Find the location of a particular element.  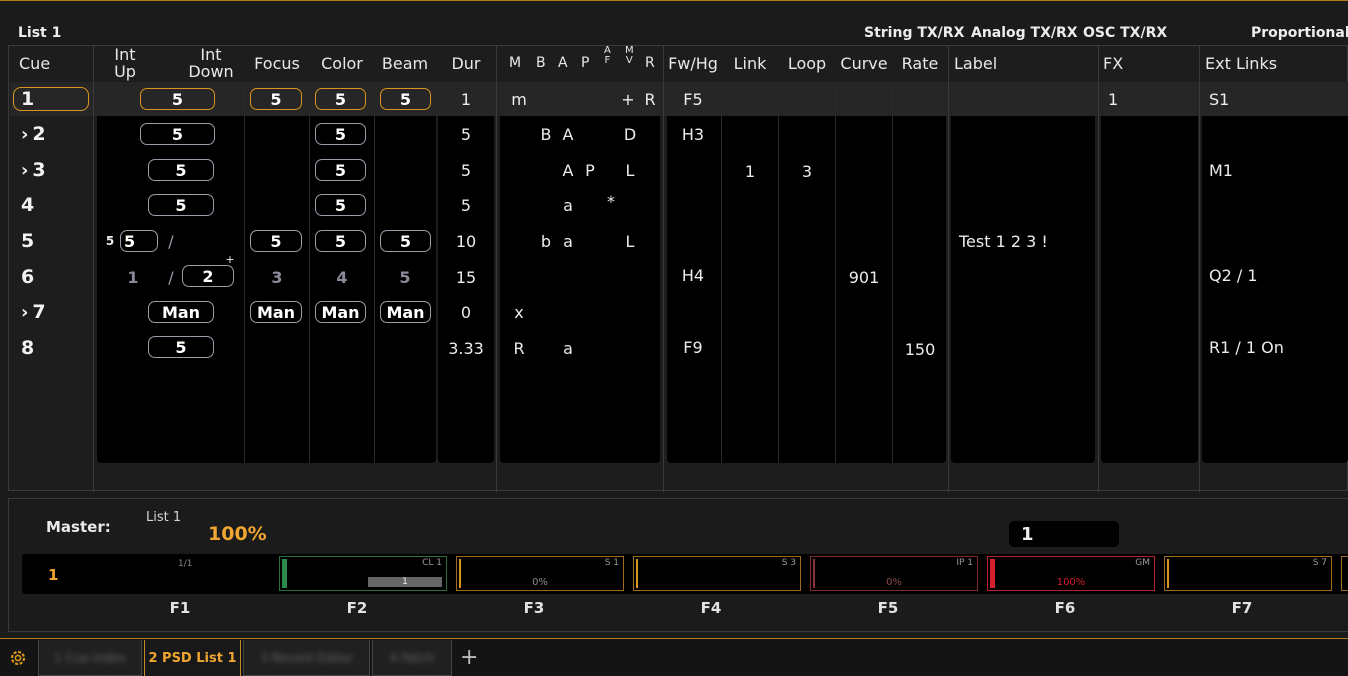

ext-link-value: M1 is located at coordinates (1221, 170).